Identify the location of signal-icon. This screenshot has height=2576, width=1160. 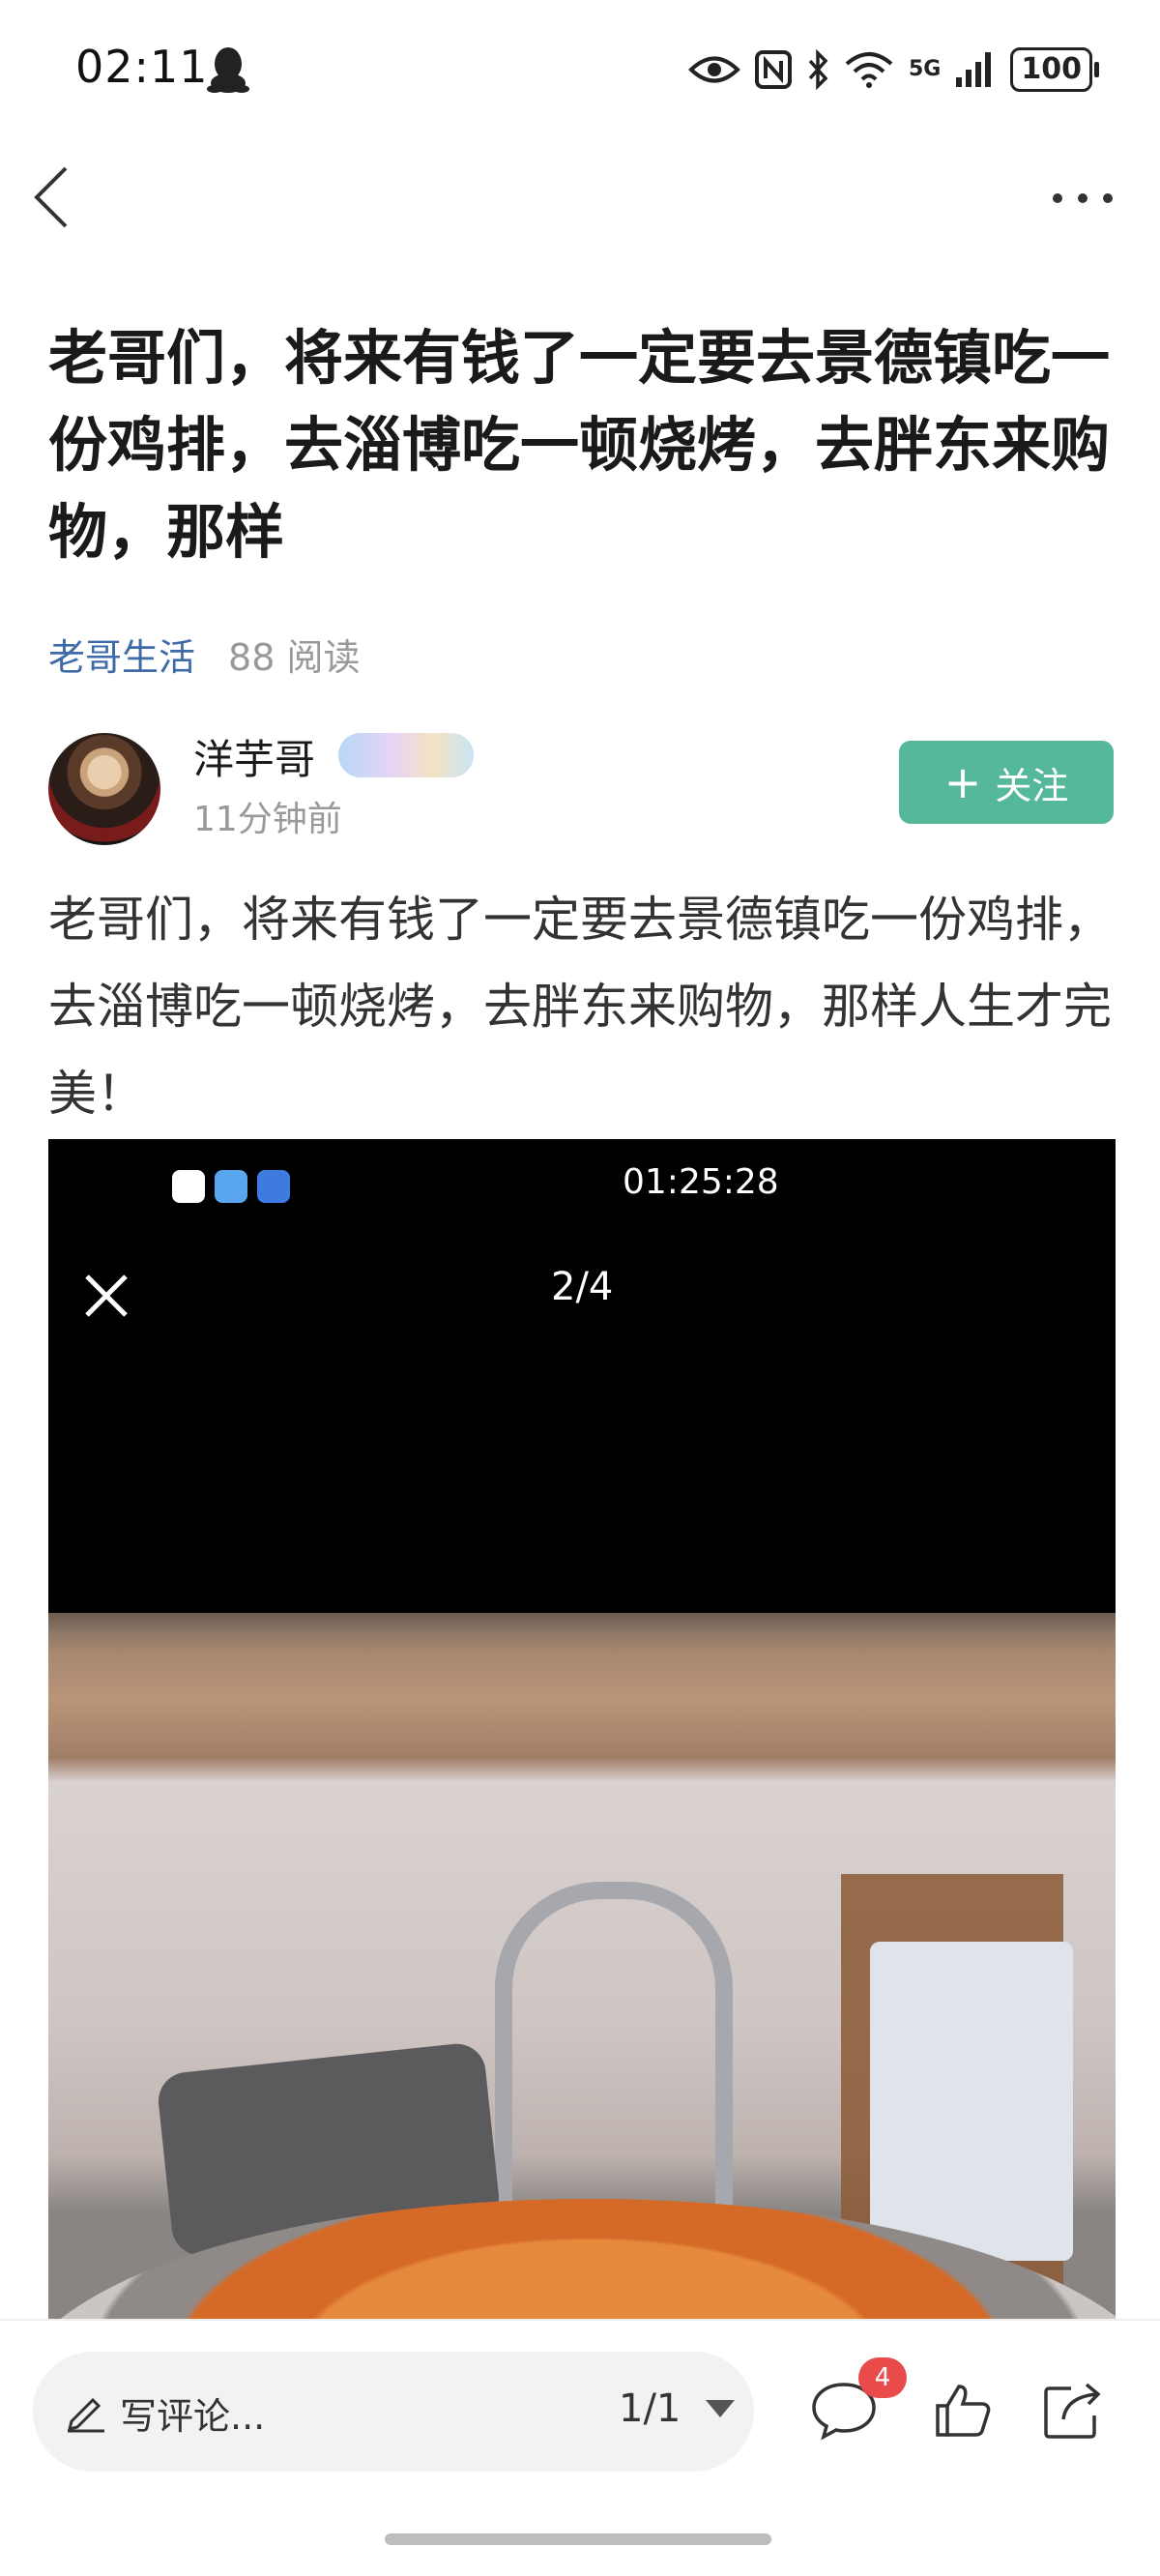
(974, 69).